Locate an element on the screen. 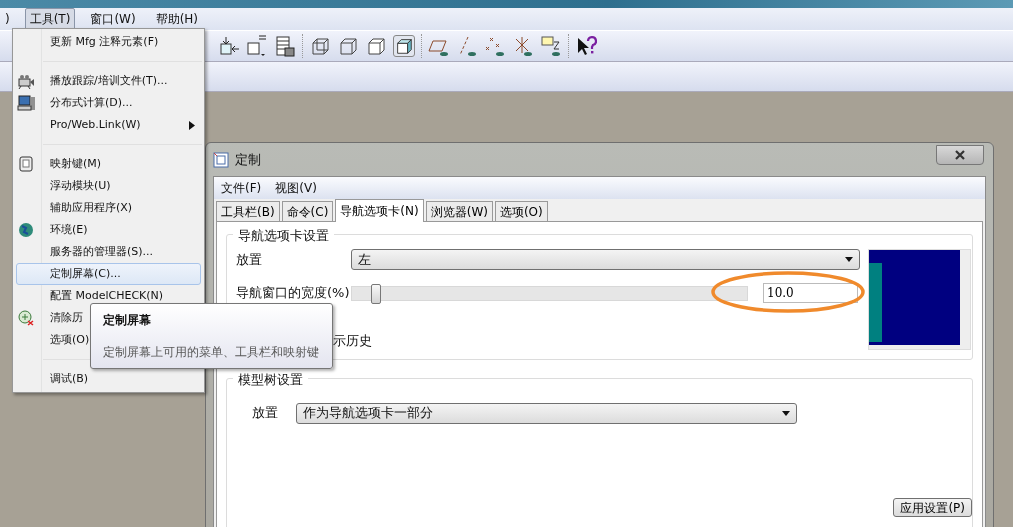  menu-item: 工具(T) is located at coordinates (50, 19).